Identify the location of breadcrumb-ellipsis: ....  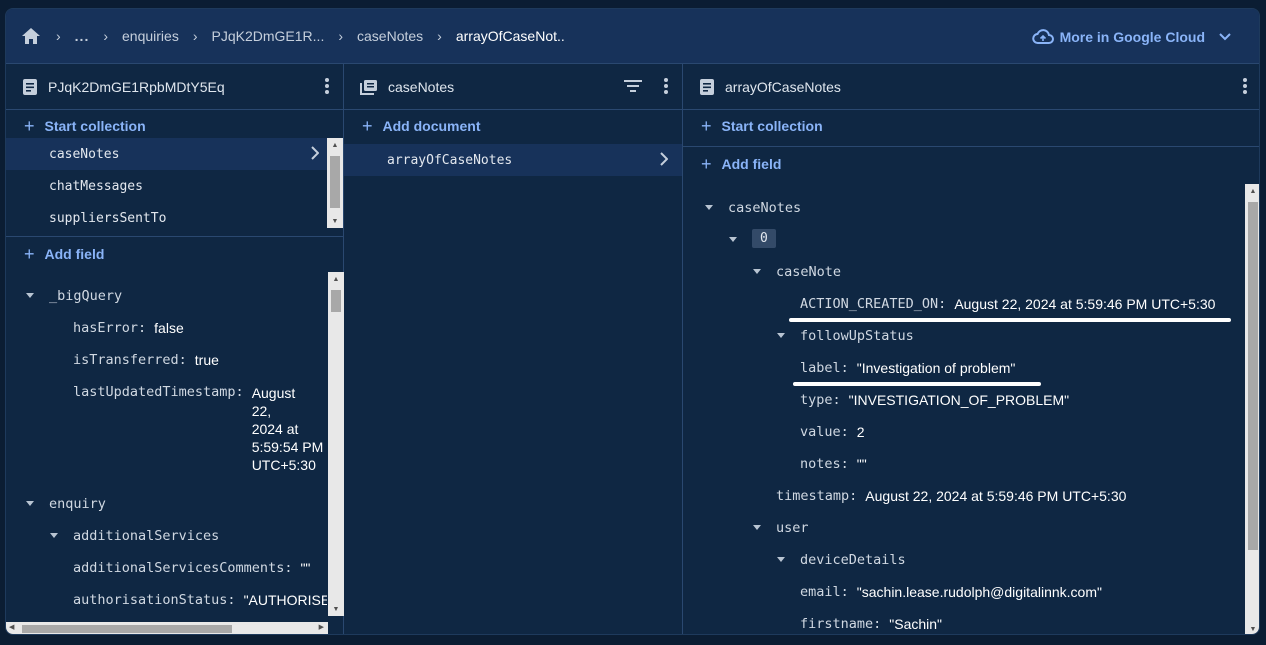
(82, 36).